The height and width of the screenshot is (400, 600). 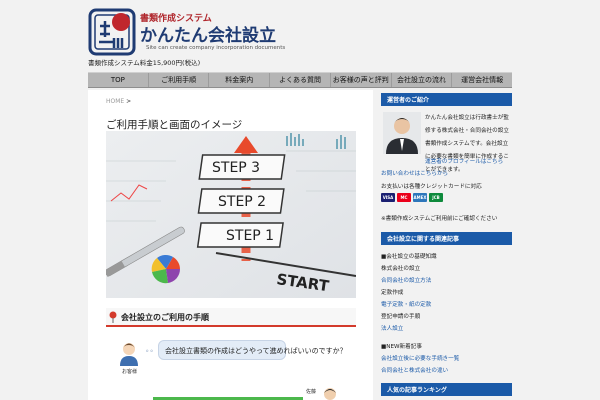 I want to click on visa-card-icon: VISA, so click(x=388, y=197).